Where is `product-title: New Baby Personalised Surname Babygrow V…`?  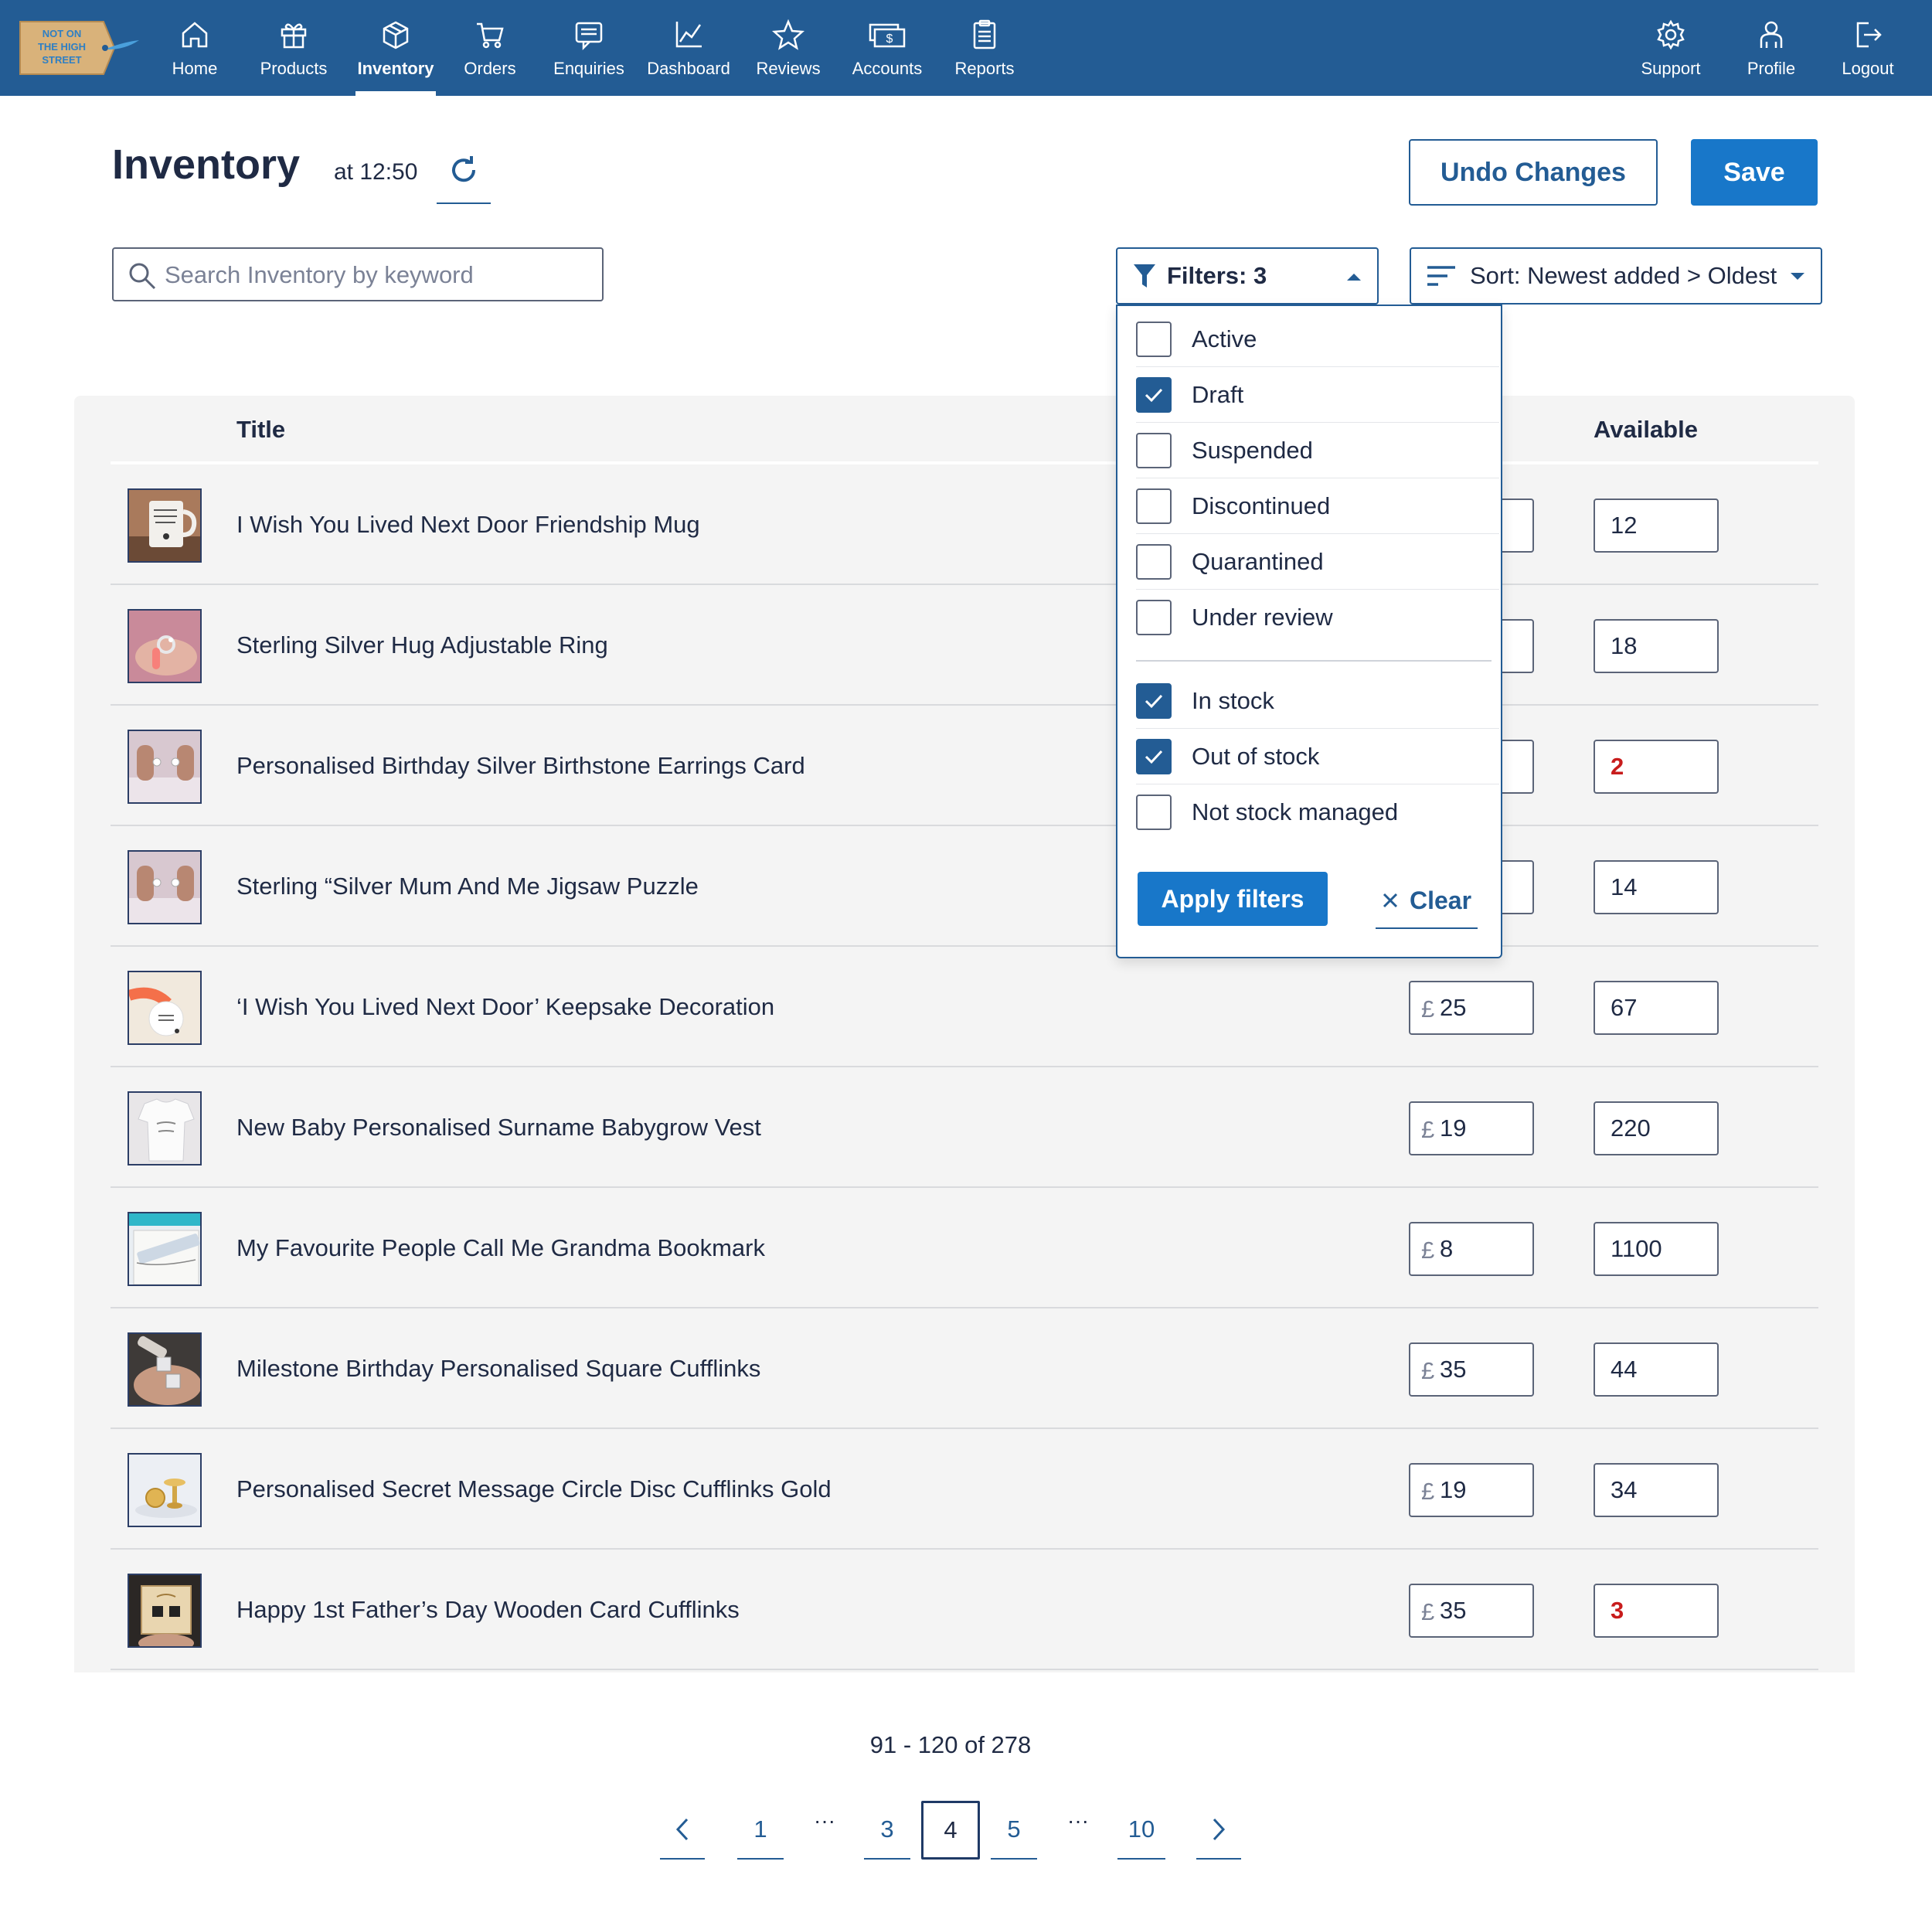
product-title: New Baby Personalised Surname Babygrow V… is located at coordinates (499, 1128).